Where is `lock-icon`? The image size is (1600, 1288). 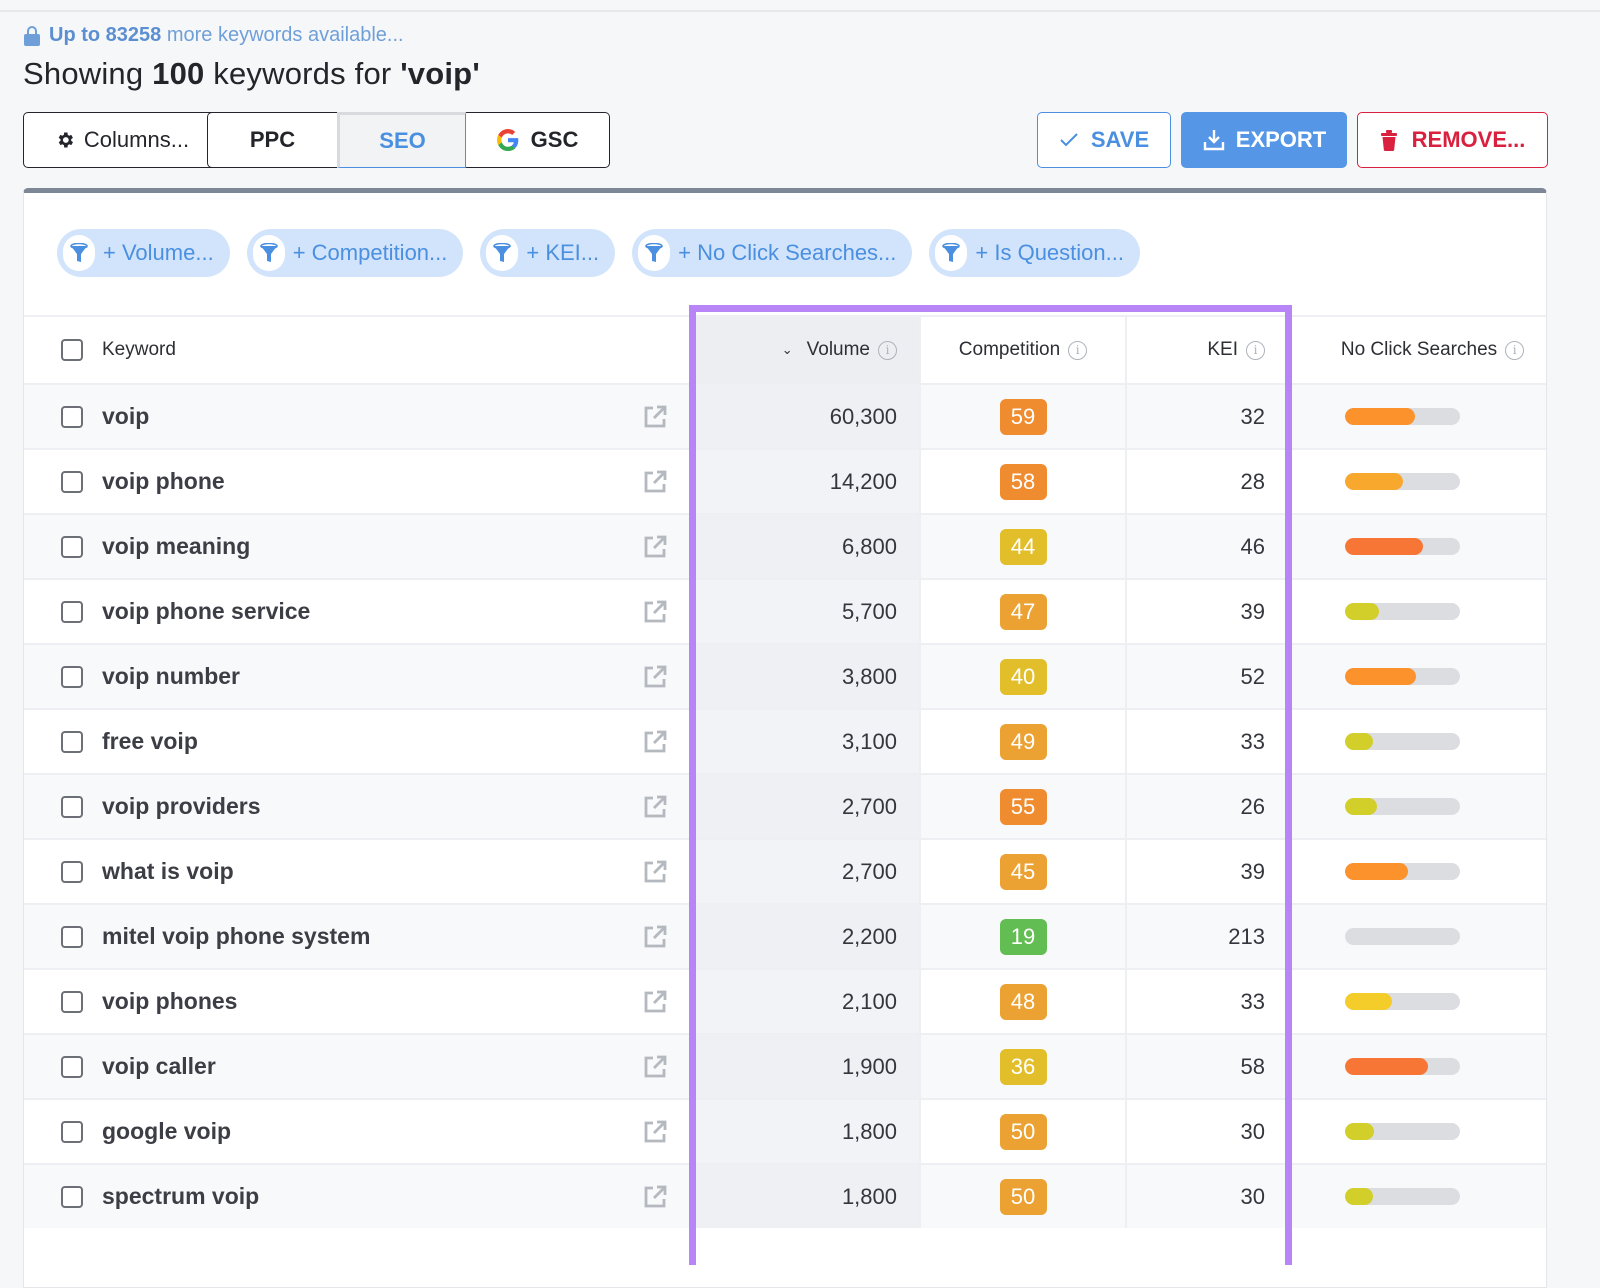 lock-icon is located at coordinates (32, 35).